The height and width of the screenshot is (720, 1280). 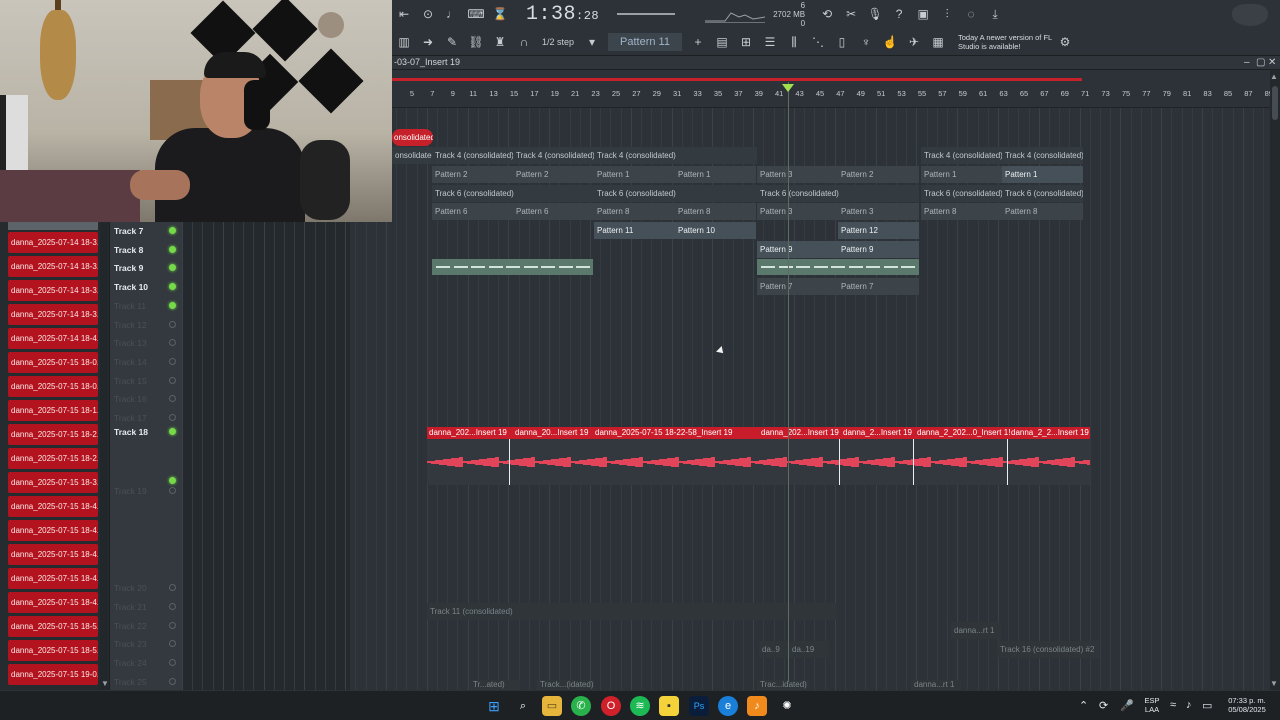 I want to click on mode-icon: ⇤, so click(x=404, y=14).